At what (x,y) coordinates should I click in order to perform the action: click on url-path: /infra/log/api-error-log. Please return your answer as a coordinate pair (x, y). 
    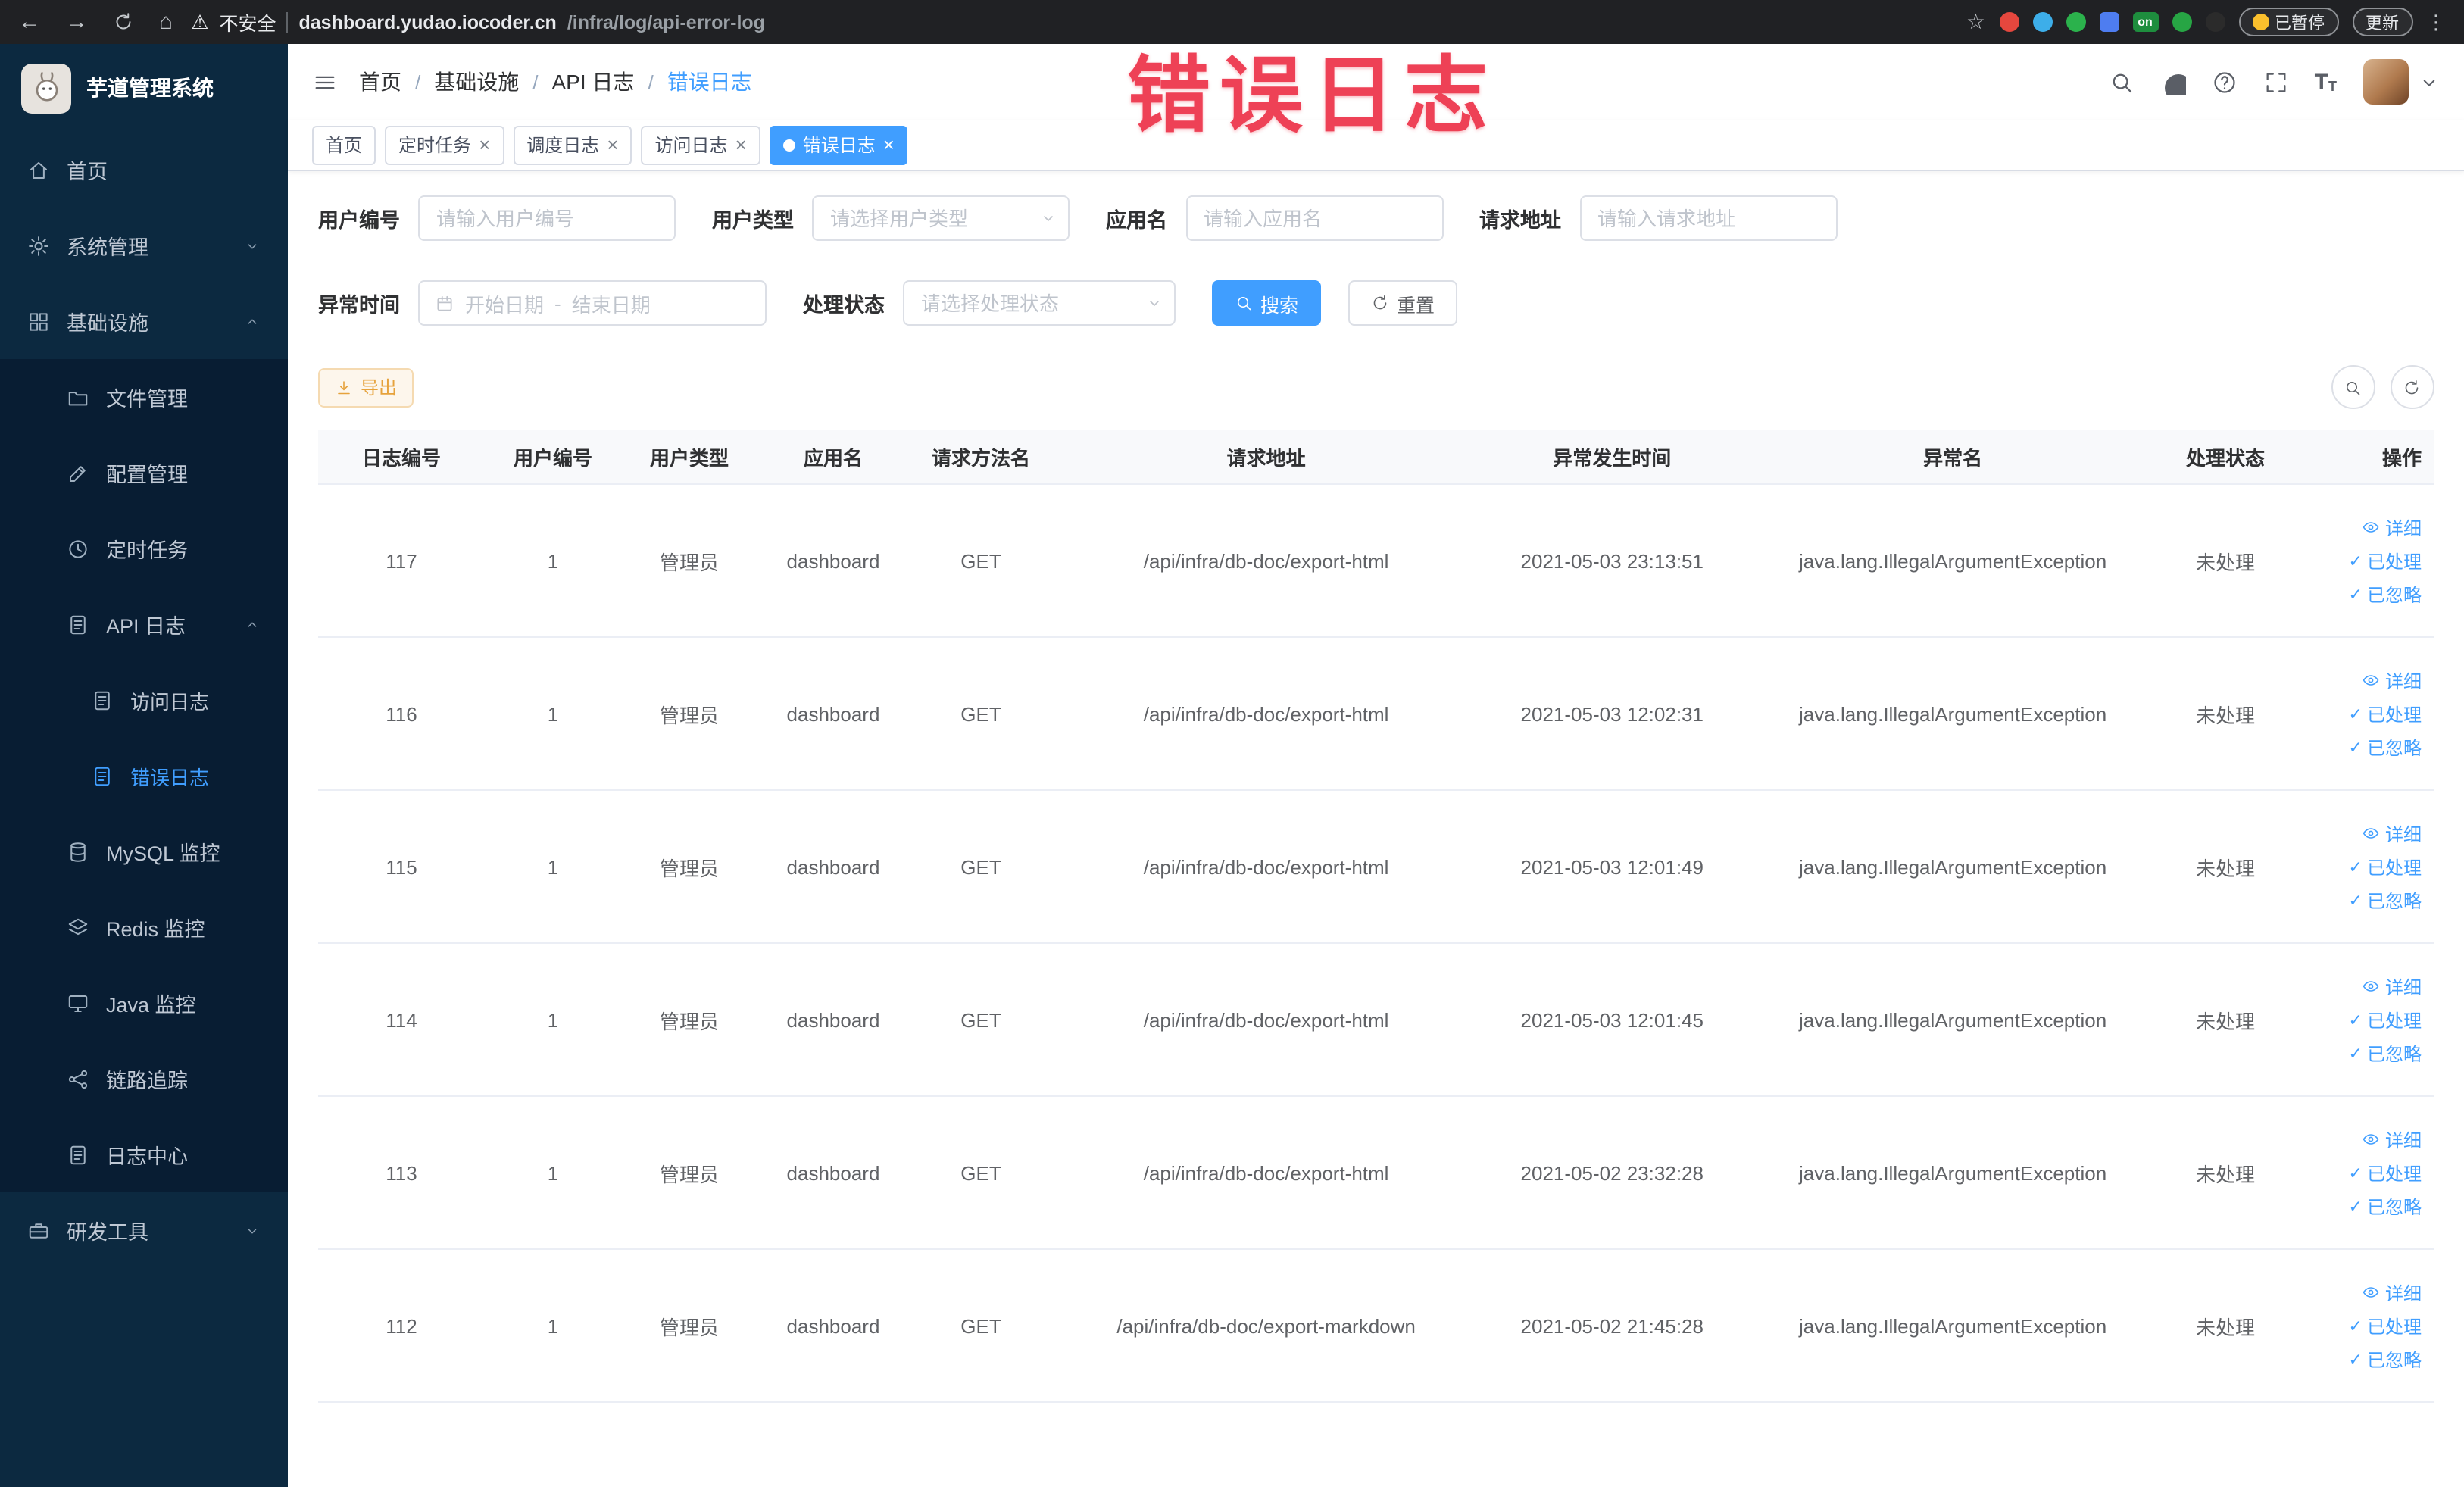
    Looking at the image, I should click on (666, 22).